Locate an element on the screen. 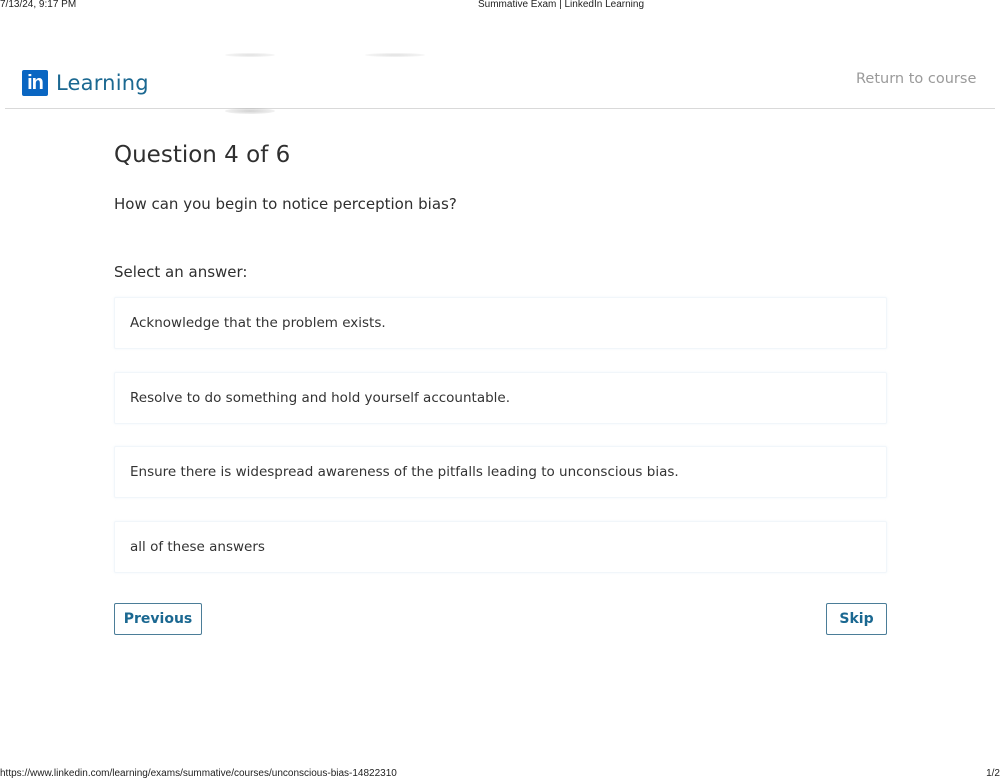 The image size is (1000, 781). question-title: Question 4 of 6 is located at coordinates (202, 155).